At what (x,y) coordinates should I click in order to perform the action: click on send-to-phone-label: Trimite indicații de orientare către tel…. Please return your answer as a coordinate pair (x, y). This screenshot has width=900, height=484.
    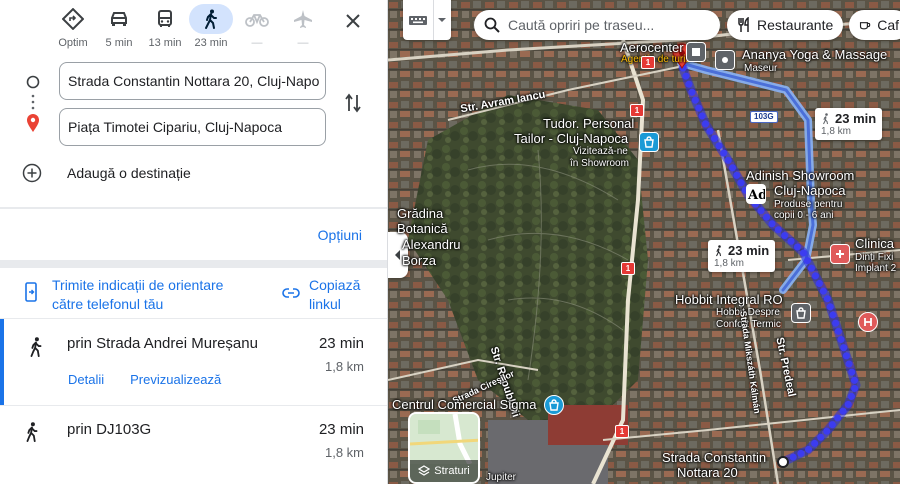
    Looking at the image, I should click on (138, 294).